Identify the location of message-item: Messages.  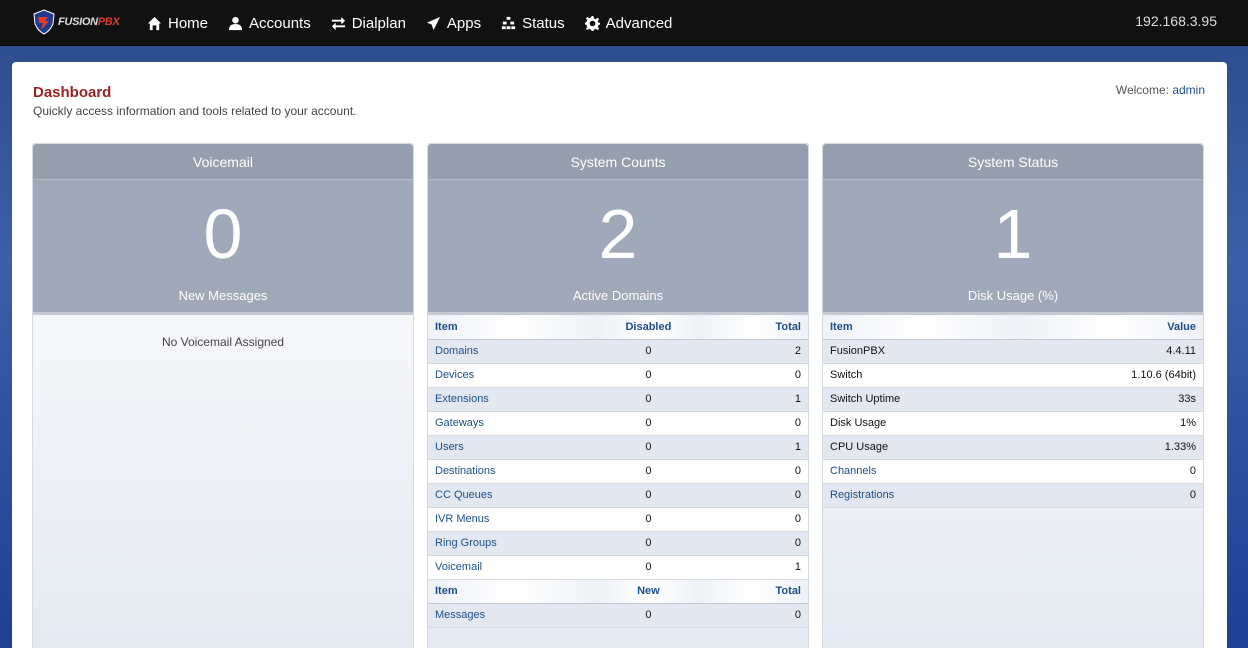
(513, 615).